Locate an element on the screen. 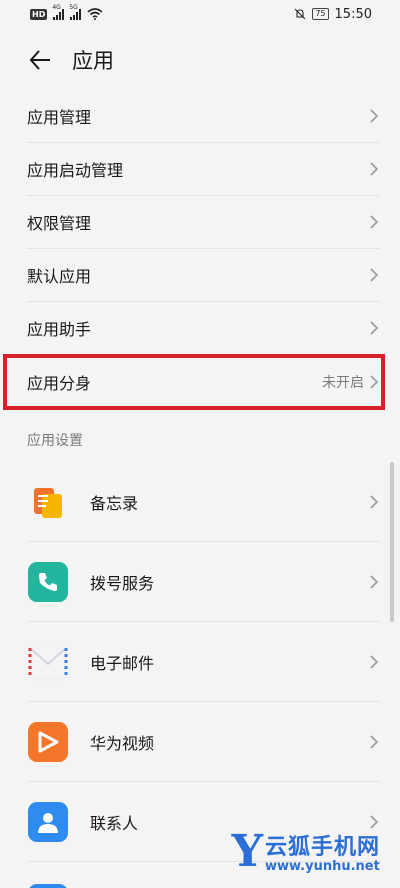 The width and height of the screenshot is (400, 888). app-item-label: 备忘录 is located at coordinates (114, 503).